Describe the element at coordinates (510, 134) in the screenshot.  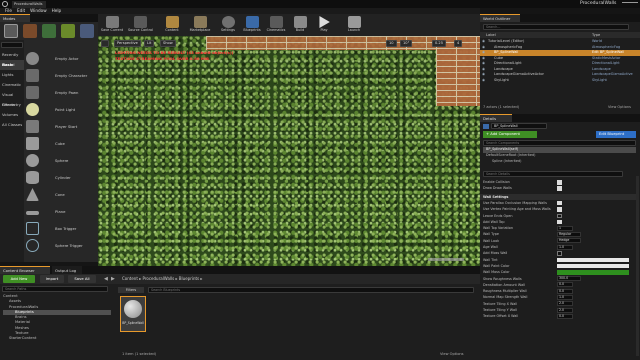
I see `add-component-button: + Add Component` at that location.